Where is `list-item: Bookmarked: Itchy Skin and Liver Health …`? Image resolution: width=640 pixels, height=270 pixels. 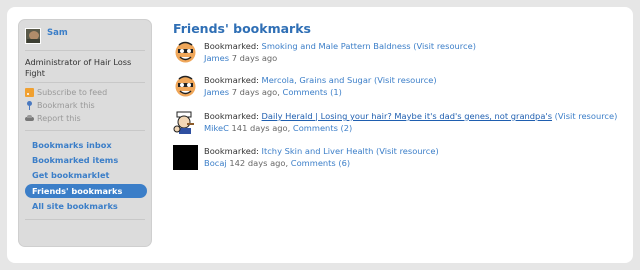
list-item: Bookmarked: Itchy Skin and Liver Health … is located at coordinates (306, 157).